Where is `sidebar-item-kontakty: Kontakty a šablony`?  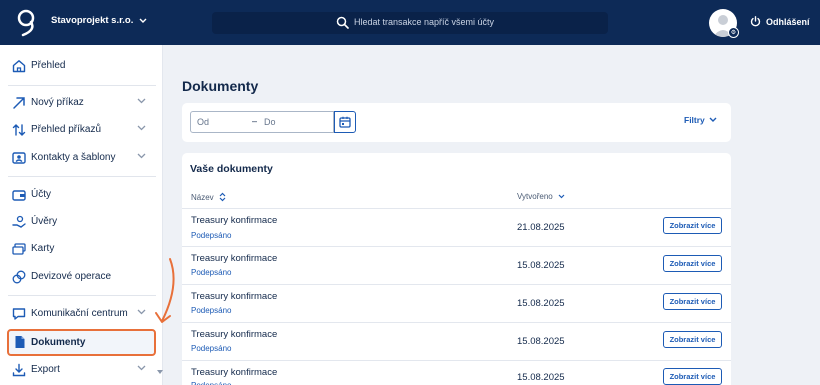 sidebar-item-kontakty: Kontakty a šablony is located at coordinates (81, 158).